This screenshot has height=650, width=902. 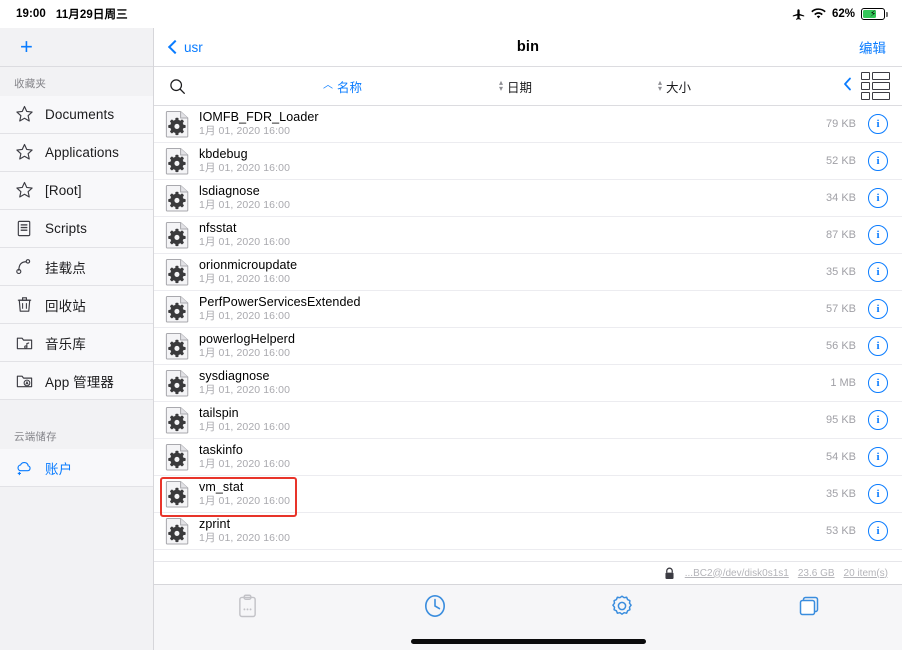 I want to click on file-row: nfsstat 1月 01, 2020 16:00 87 KB i, so click(x=528, y=235).